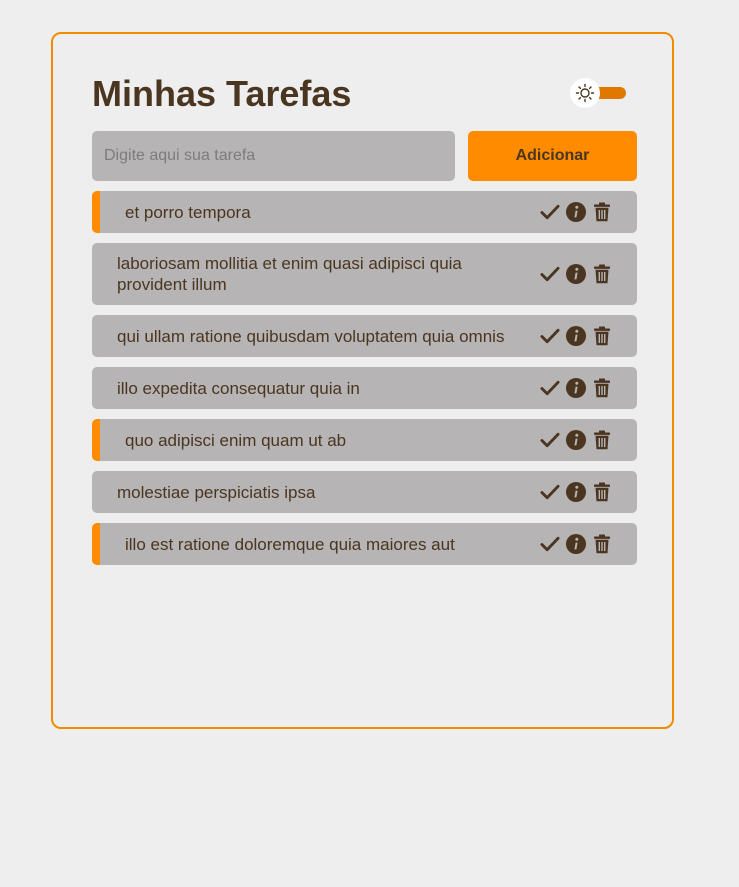 This screenshot has width=739, height=887. I want to click on task-text: illo expedita consequatur quia in, so click(238, 388).